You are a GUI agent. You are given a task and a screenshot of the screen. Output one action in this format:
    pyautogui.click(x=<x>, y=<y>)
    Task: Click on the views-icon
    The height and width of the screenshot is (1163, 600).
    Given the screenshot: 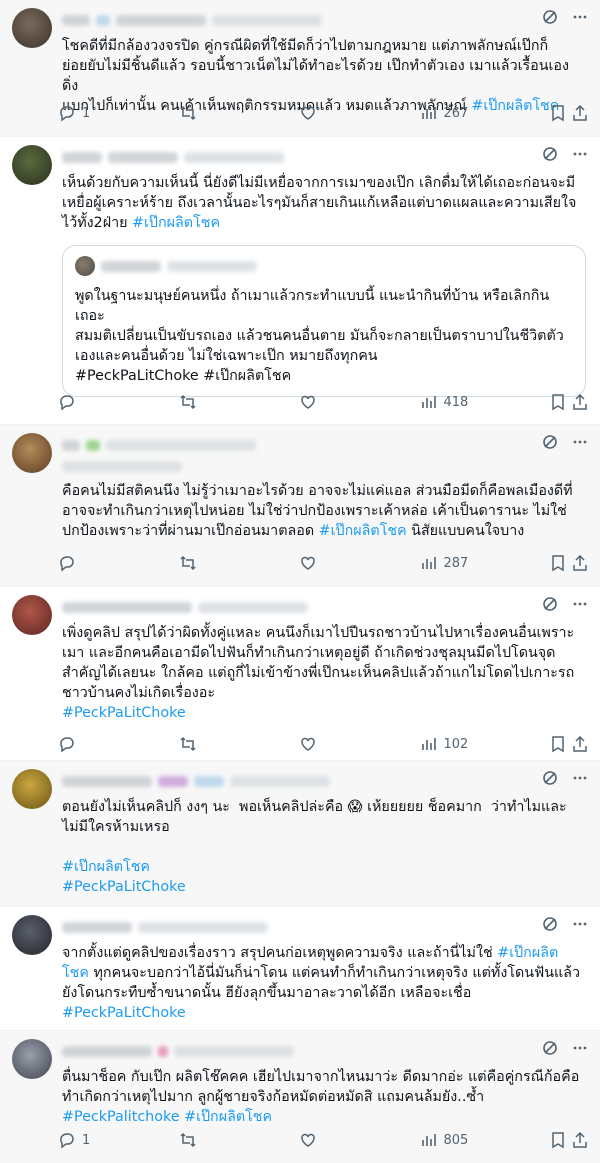 What is the action you would take?
    pyautogui.click(x=429, y=113)
    